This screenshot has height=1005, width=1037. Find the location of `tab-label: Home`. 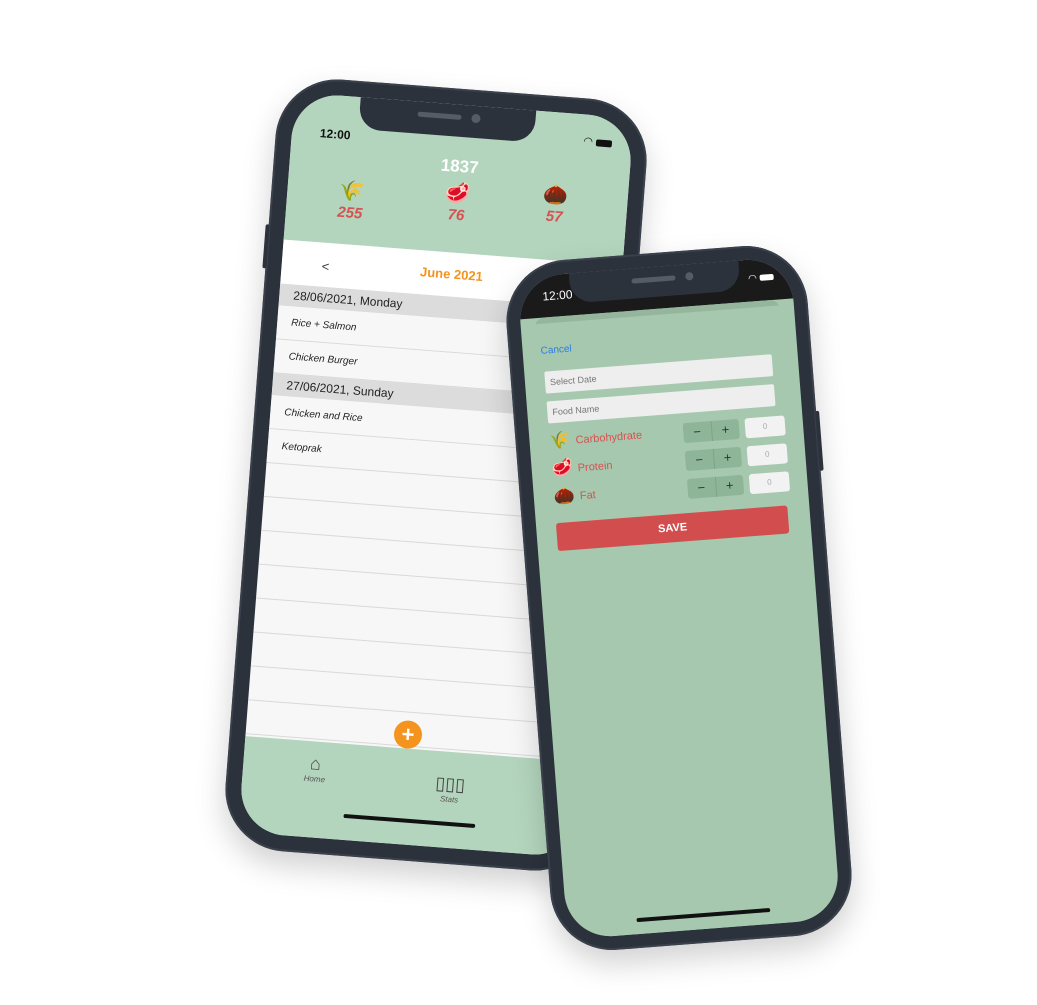

tab-label: Home is located at coordinates (314, 779).